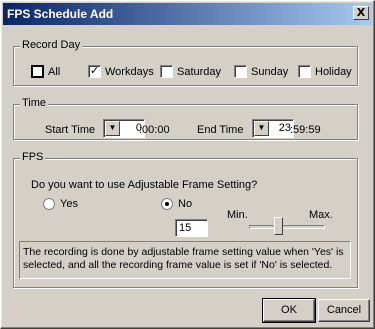 The height and width of the screenshot is (329, 375). Describe the element at coordinates (220, 130) in the screenshot. I see `end-time-label: End Time` at that location.